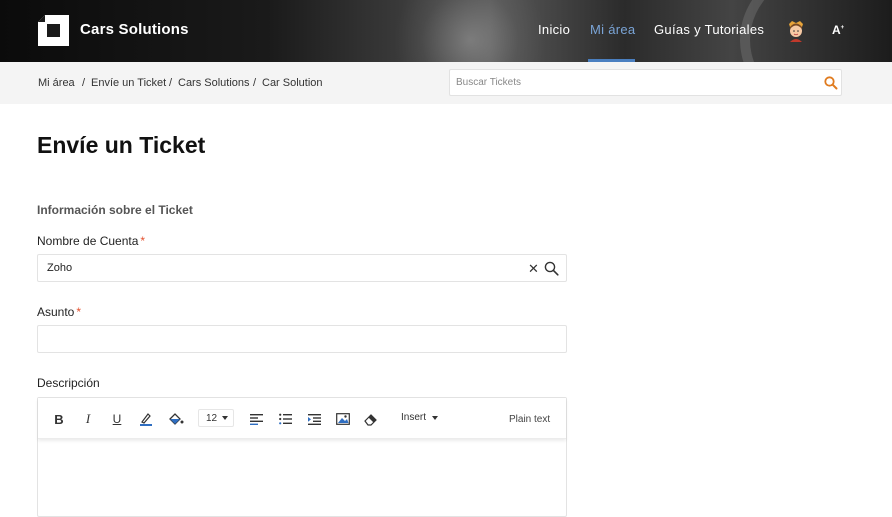 The width and height of the screenshot is (892, 517). Describe the element at coordinates (59, 312) in the screenshot. I see `subject-label: Asunto *` at that location.